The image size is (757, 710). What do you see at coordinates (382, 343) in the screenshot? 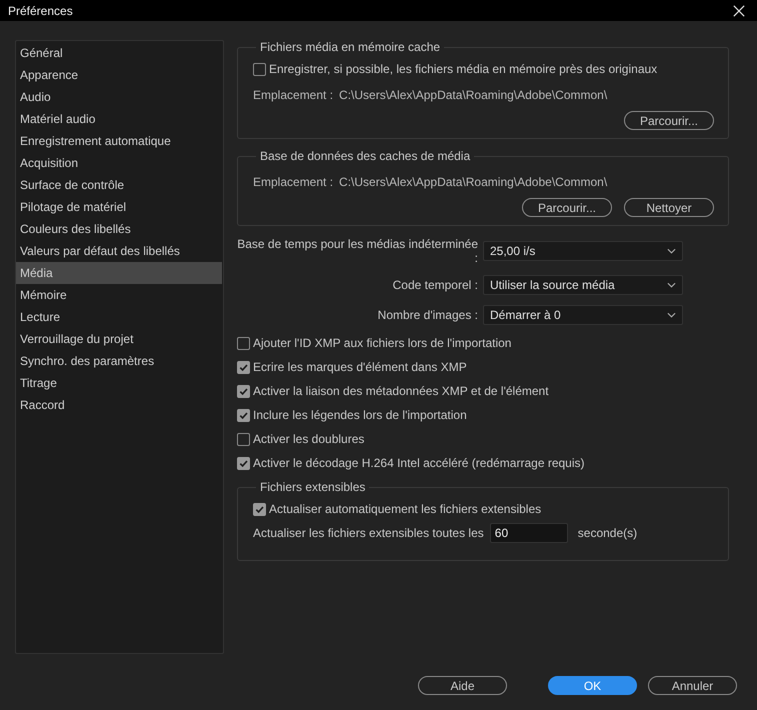
I see `checkbox-label: Ajouter l'ID XMP aux fichiers lors de l'importation` at bounding box center [382, 343].